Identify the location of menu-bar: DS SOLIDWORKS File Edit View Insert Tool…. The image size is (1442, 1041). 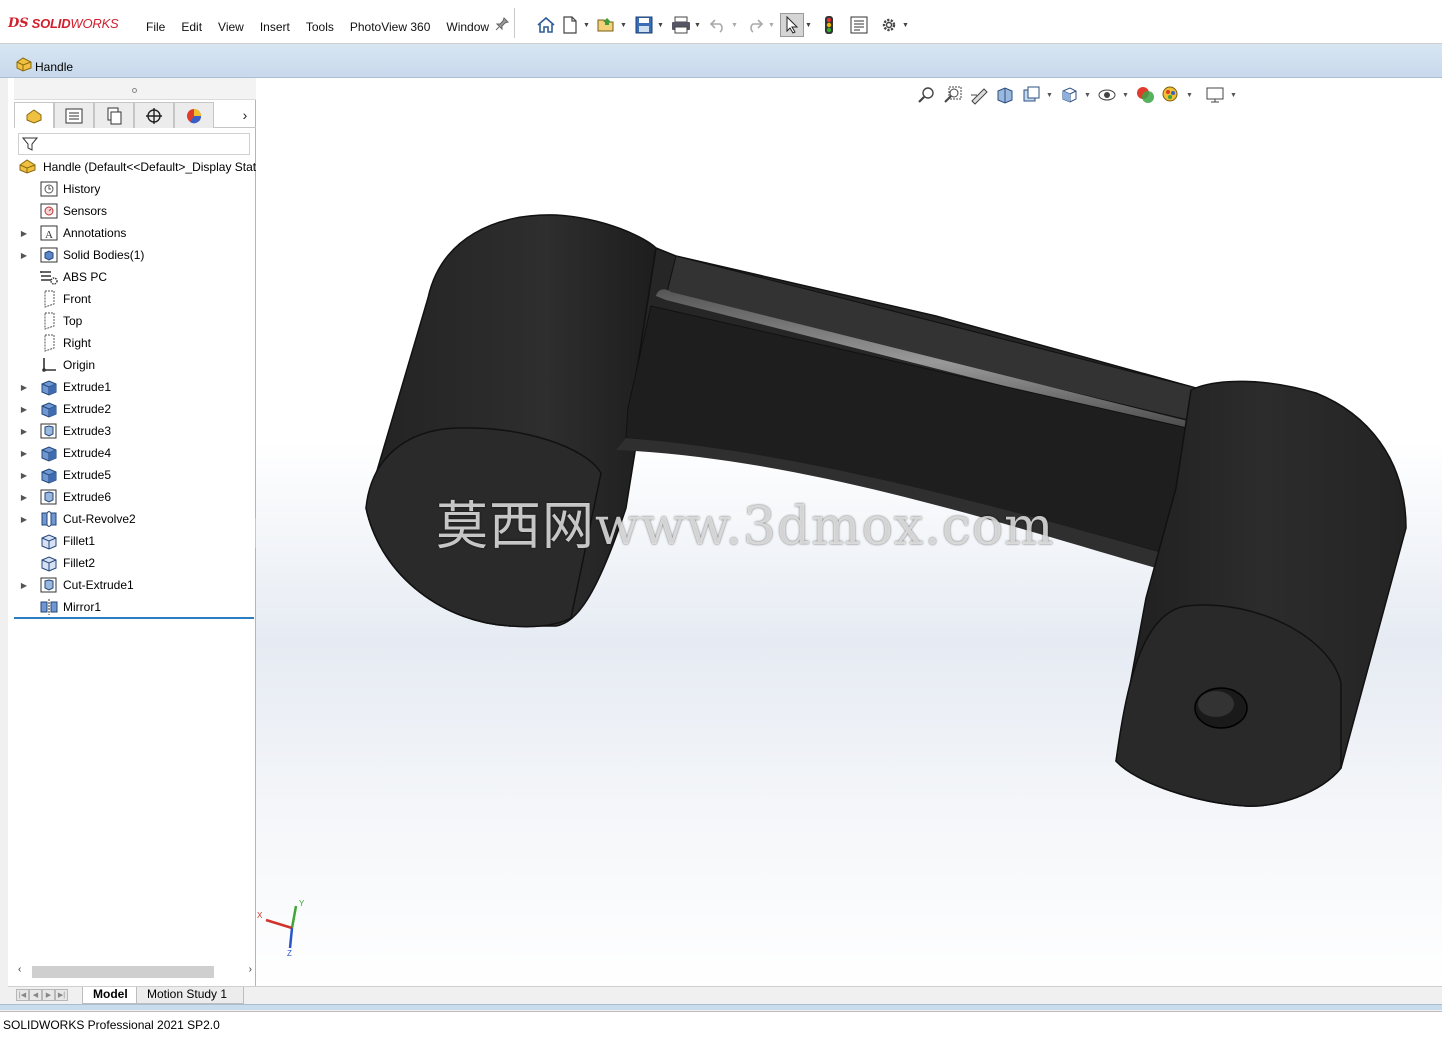
(721, 22).